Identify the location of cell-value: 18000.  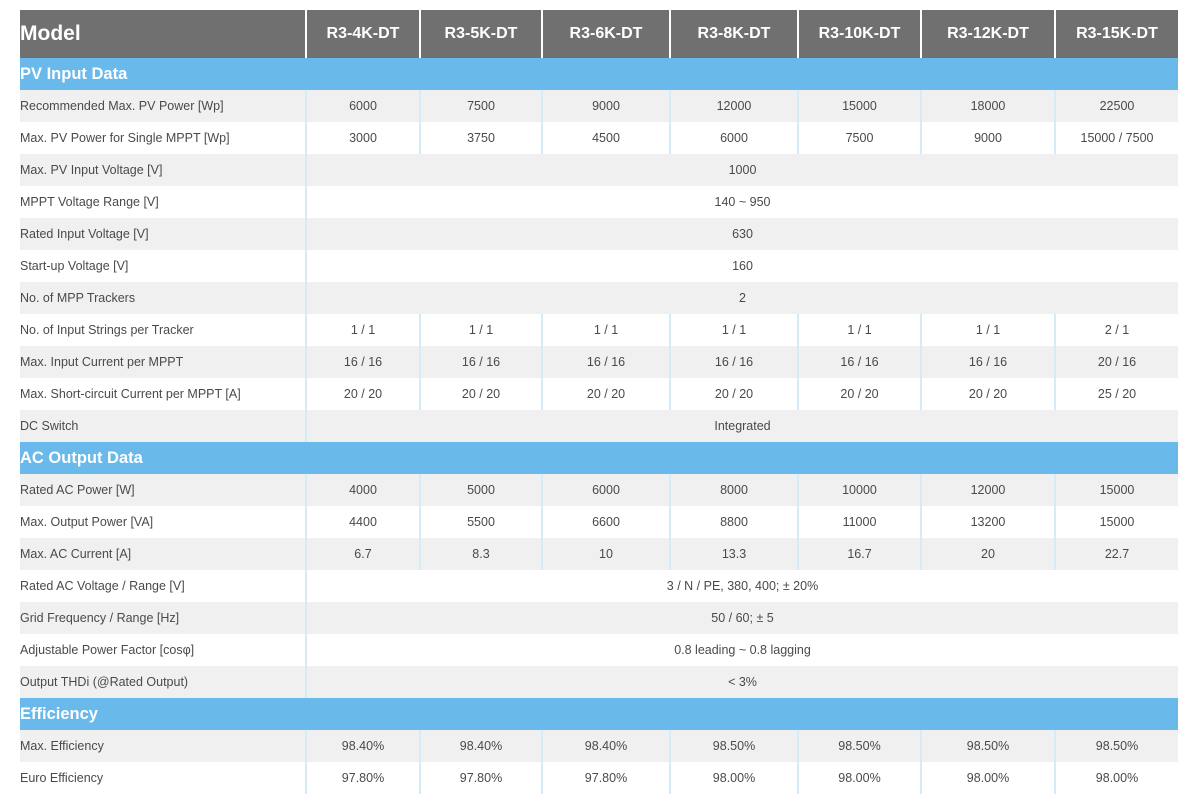
(988, 106).